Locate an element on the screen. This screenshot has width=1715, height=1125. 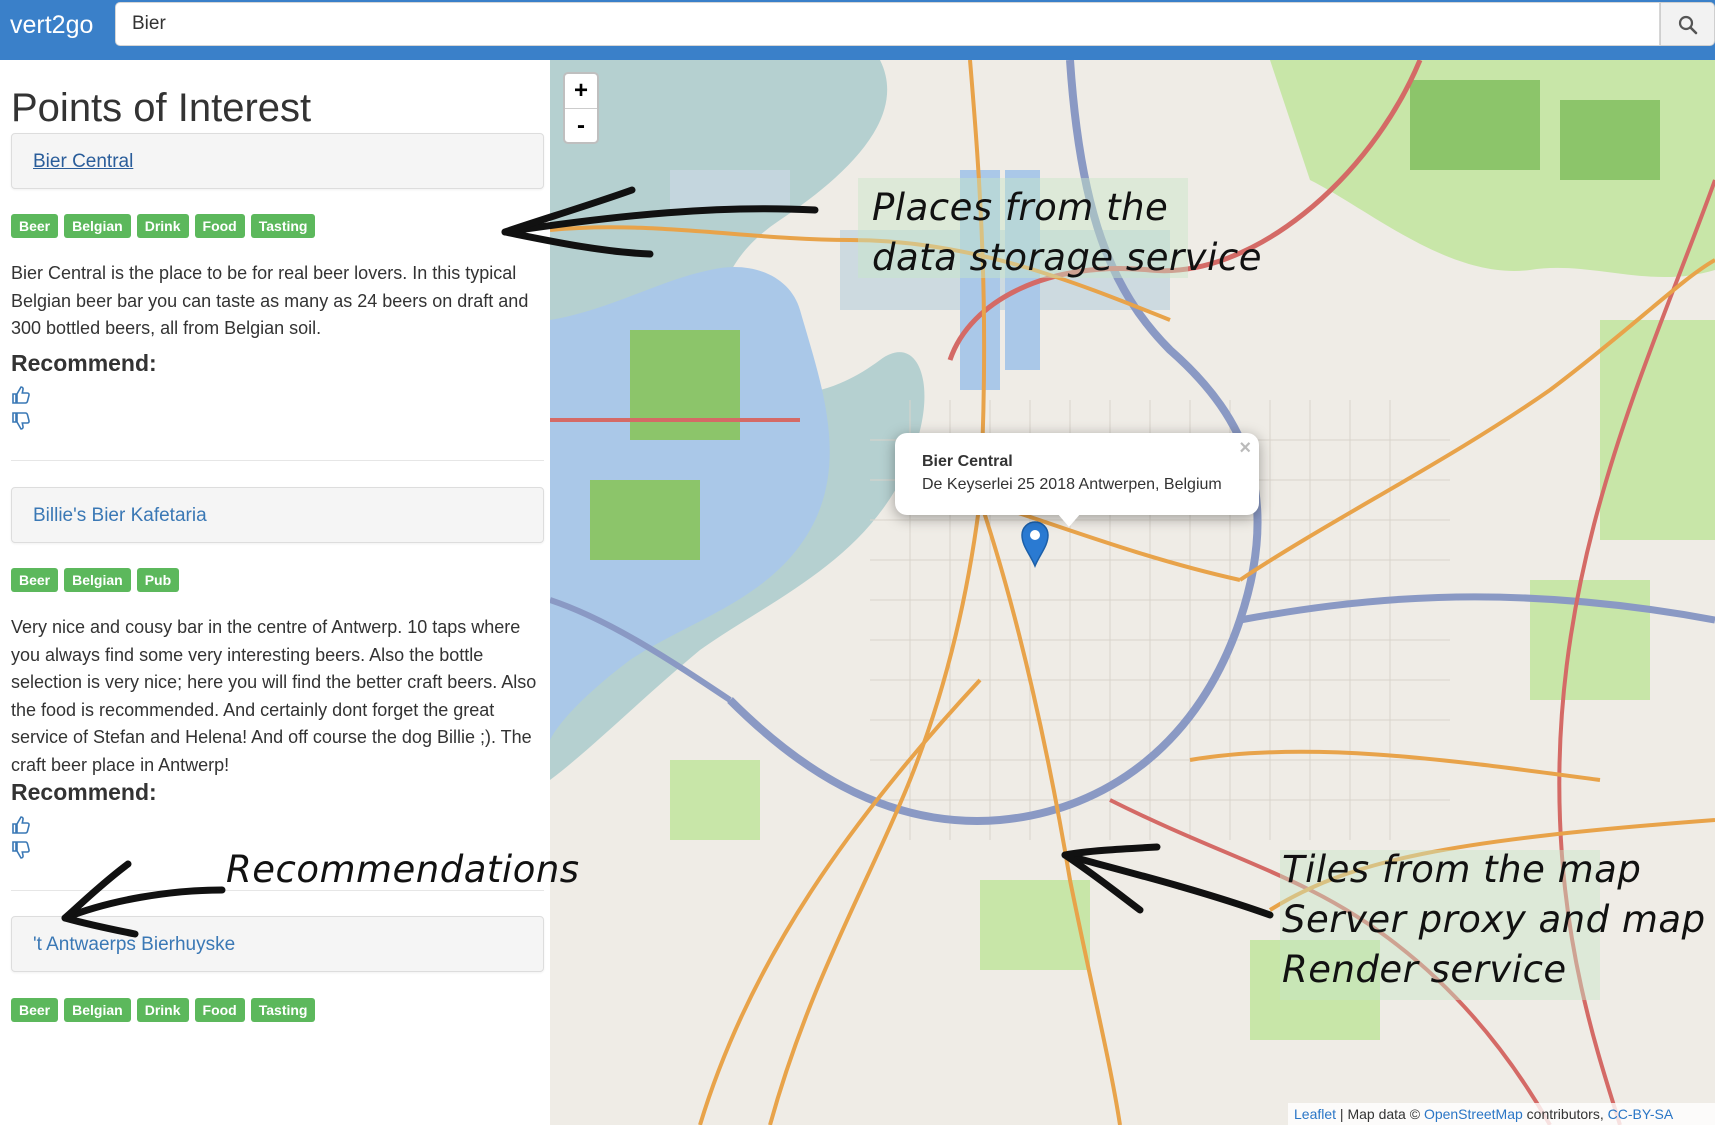
search-icon is located at coordinates (1688, 25).